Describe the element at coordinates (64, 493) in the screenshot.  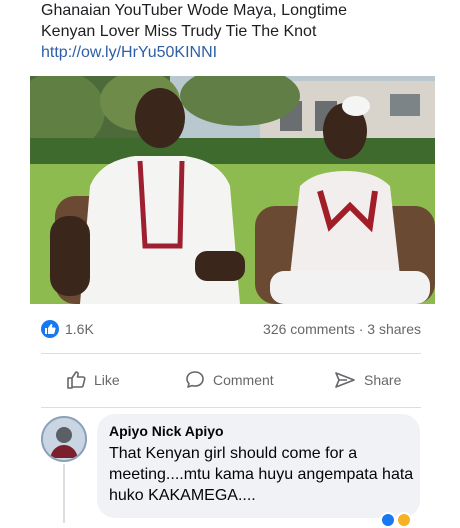
I see `comment-thread-line` at that location.